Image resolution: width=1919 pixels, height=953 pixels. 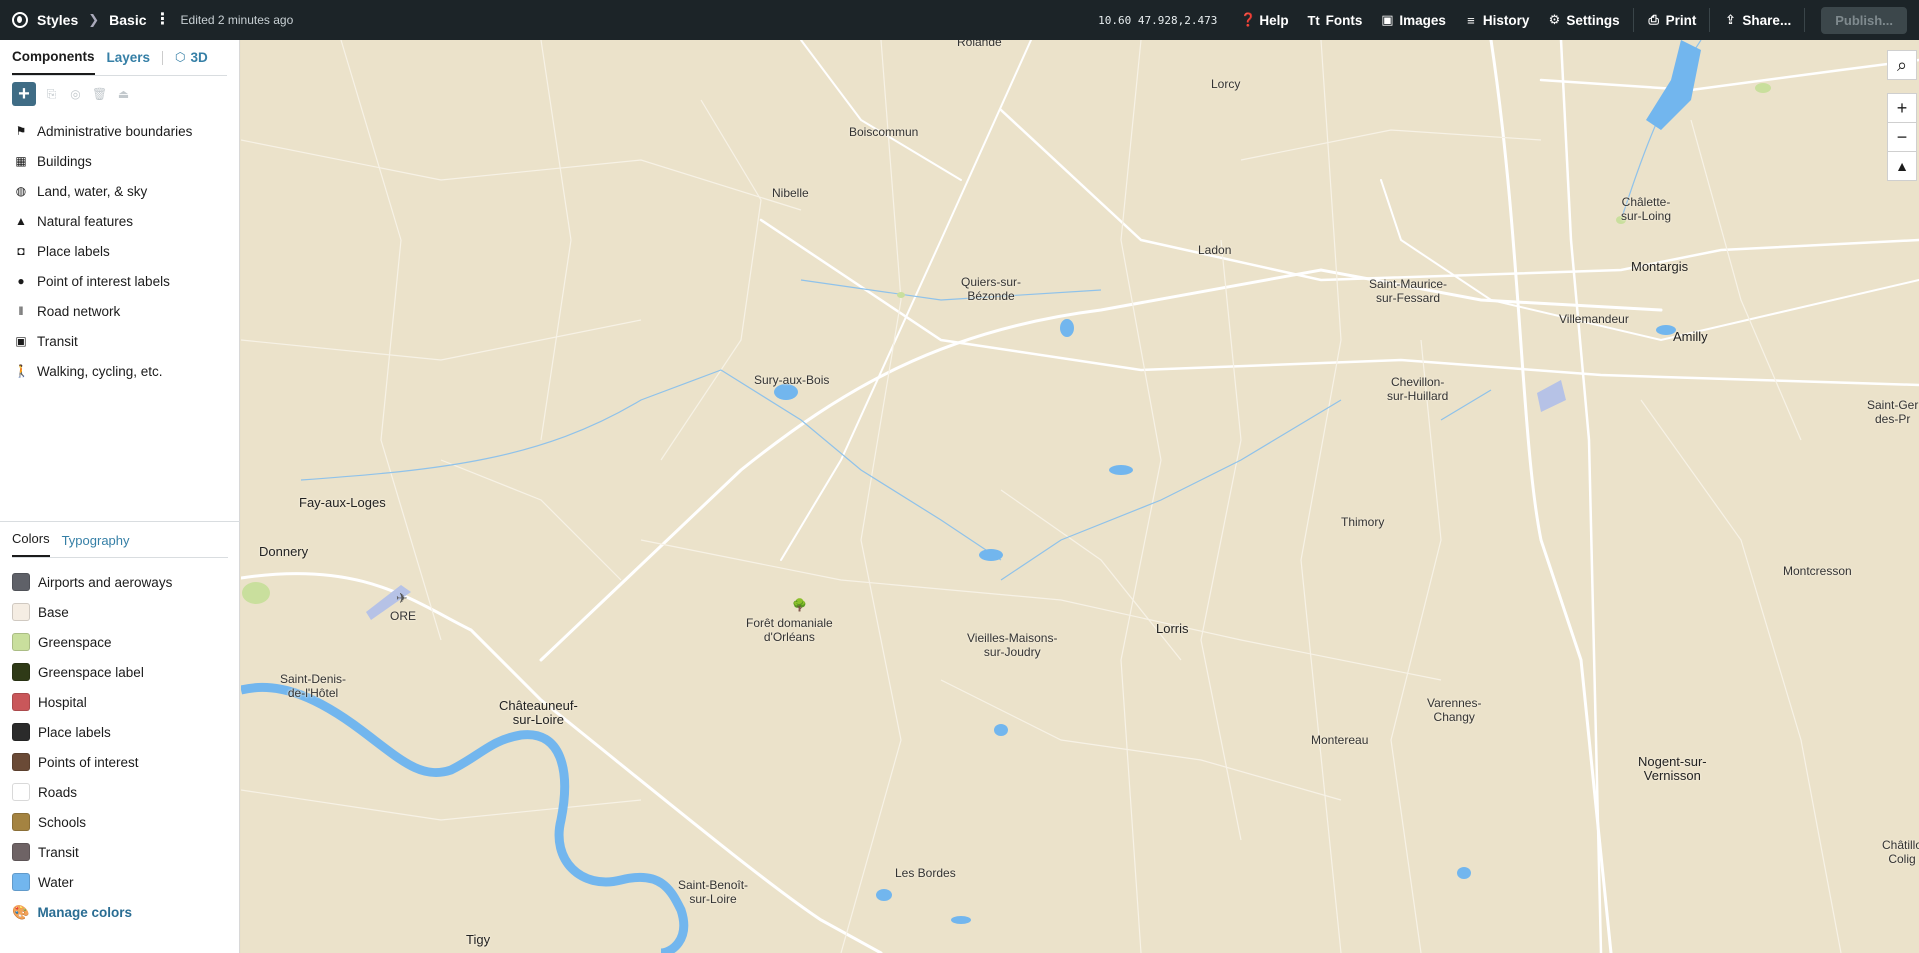 What do you see at coordinates (20, 20) in the screenshot?
I see `app-logo-icon` at bounding box center [20, 20].